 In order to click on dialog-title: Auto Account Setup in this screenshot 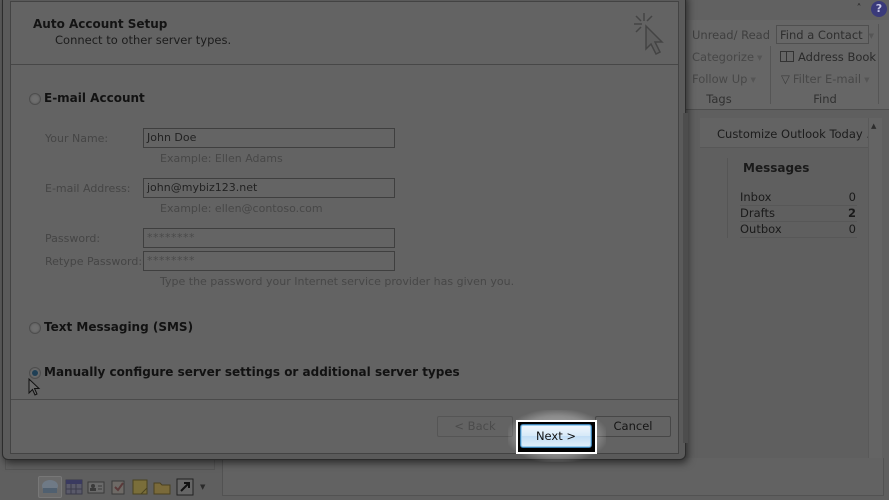, I will do `click(100, 24)`.